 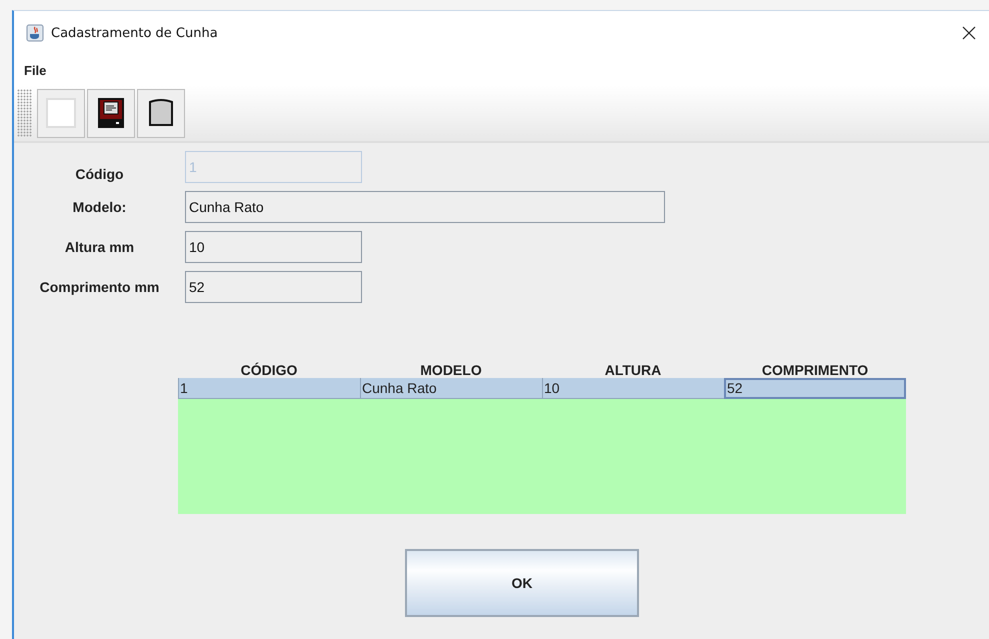 I want to click on ok-button: OK, so click(x=522, y=583).